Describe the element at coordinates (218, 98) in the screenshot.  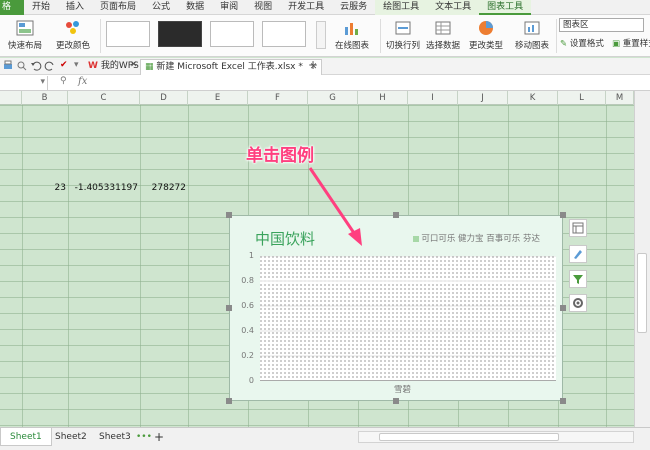
I see `column-header-e: E` at that location.